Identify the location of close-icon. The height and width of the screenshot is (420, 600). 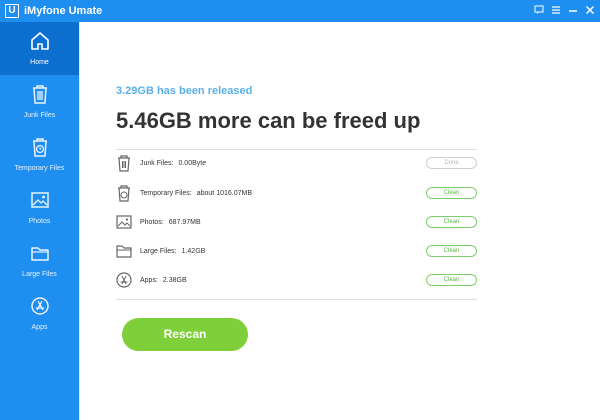
(590, 10).